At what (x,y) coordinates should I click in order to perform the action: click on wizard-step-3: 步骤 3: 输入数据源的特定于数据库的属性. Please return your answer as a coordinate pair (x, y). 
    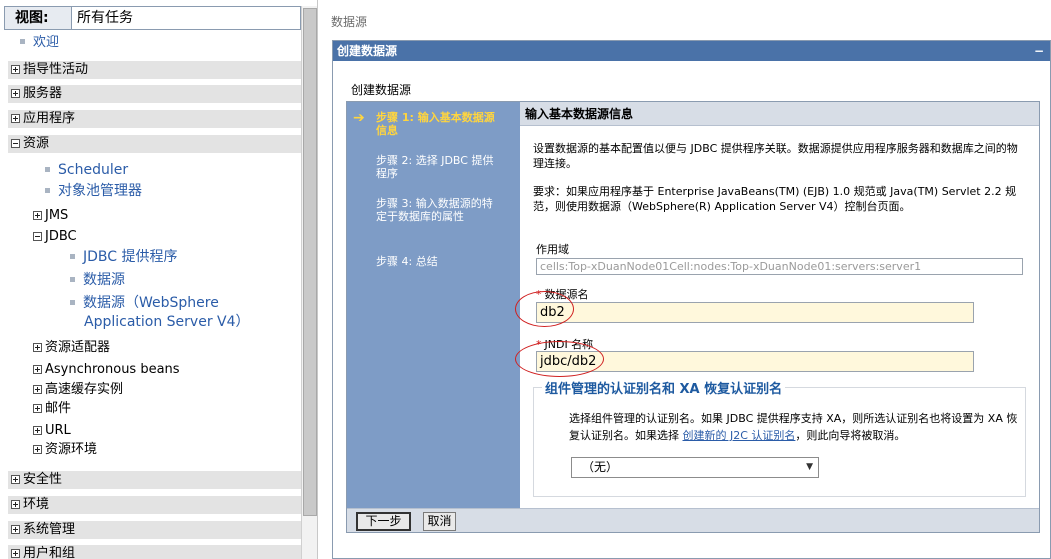
    Looking at the image, I should click on (434, 210).